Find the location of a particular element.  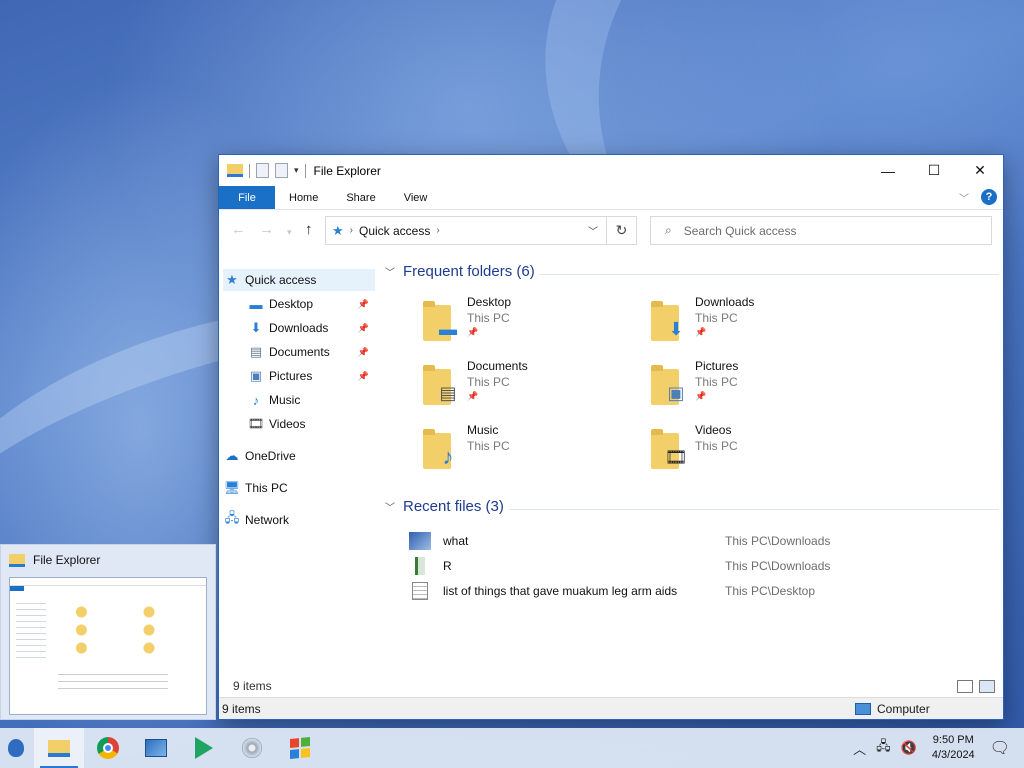

folder-name: Music is located at coordinates (483, 430).